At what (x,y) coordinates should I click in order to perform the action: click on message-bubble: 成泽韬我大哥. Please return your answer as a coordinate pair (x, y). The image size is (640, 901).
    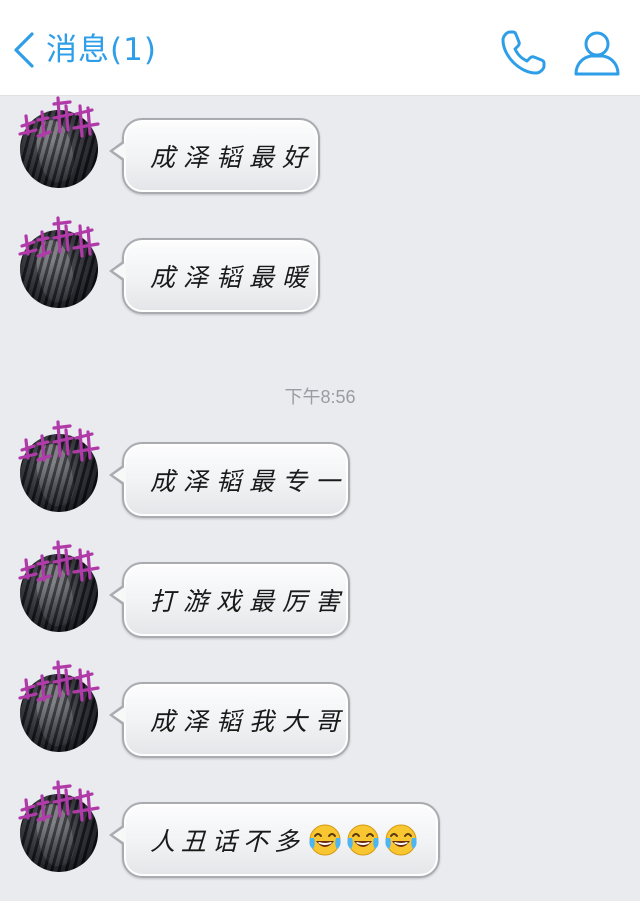
    Looking at the image, I should click on (229, 720).